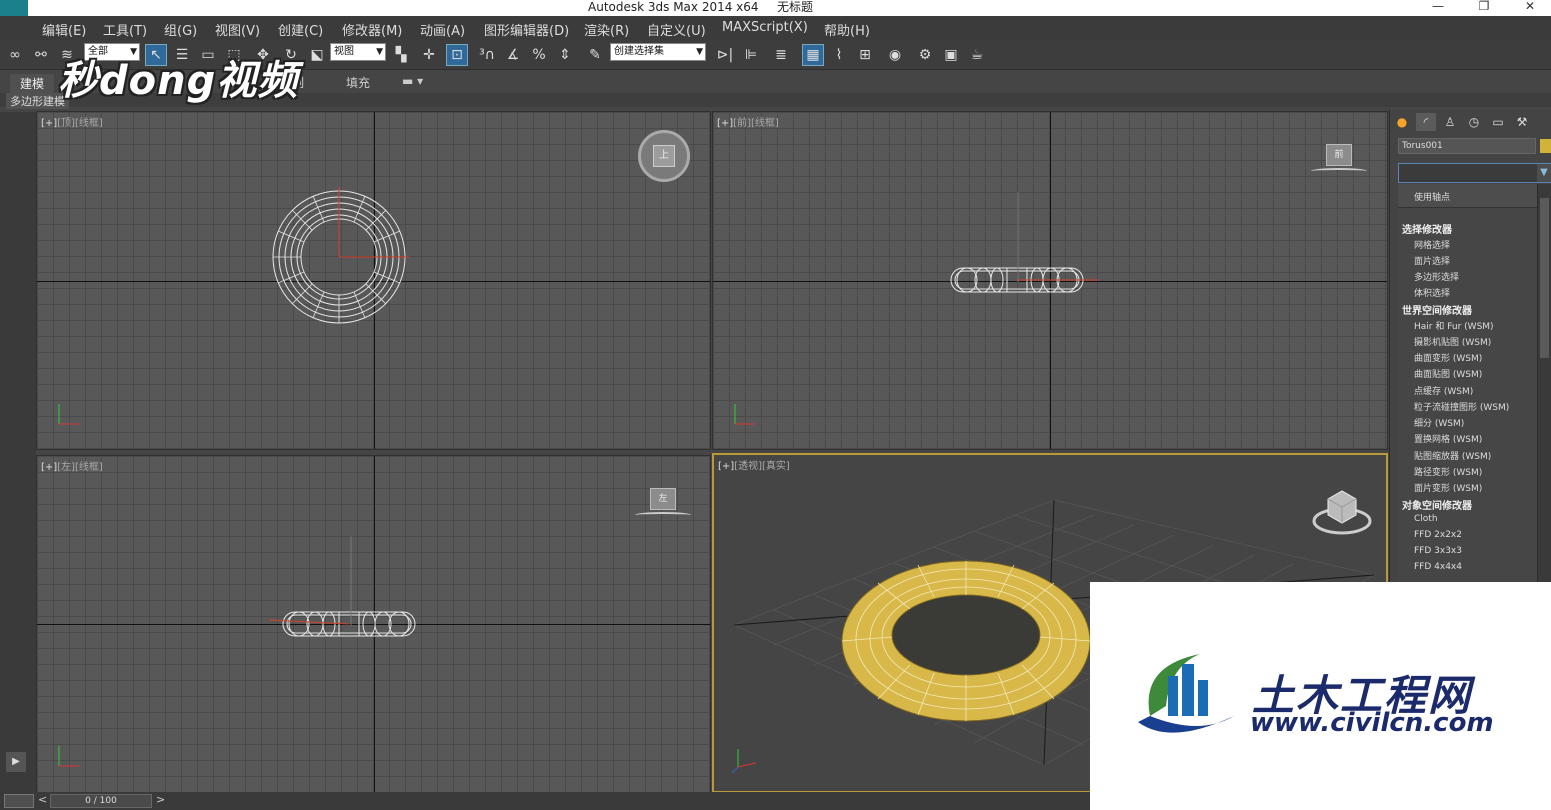 The height and width of the screenshot is (810, 1551). Describe the element at coordinates (977, 55) in the screenshot. I see `render-production-icon: ☕` at that location.